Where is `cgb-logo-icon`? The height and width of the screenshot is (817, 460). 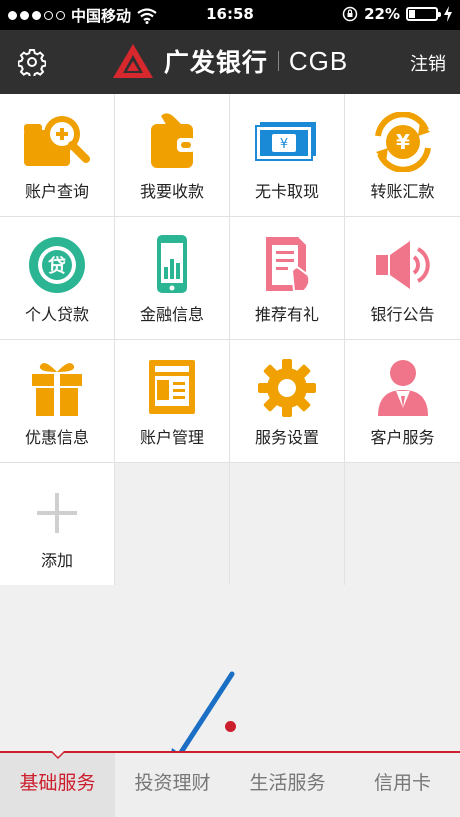 cgb-logo-icon is located at coordinates (132, 61).